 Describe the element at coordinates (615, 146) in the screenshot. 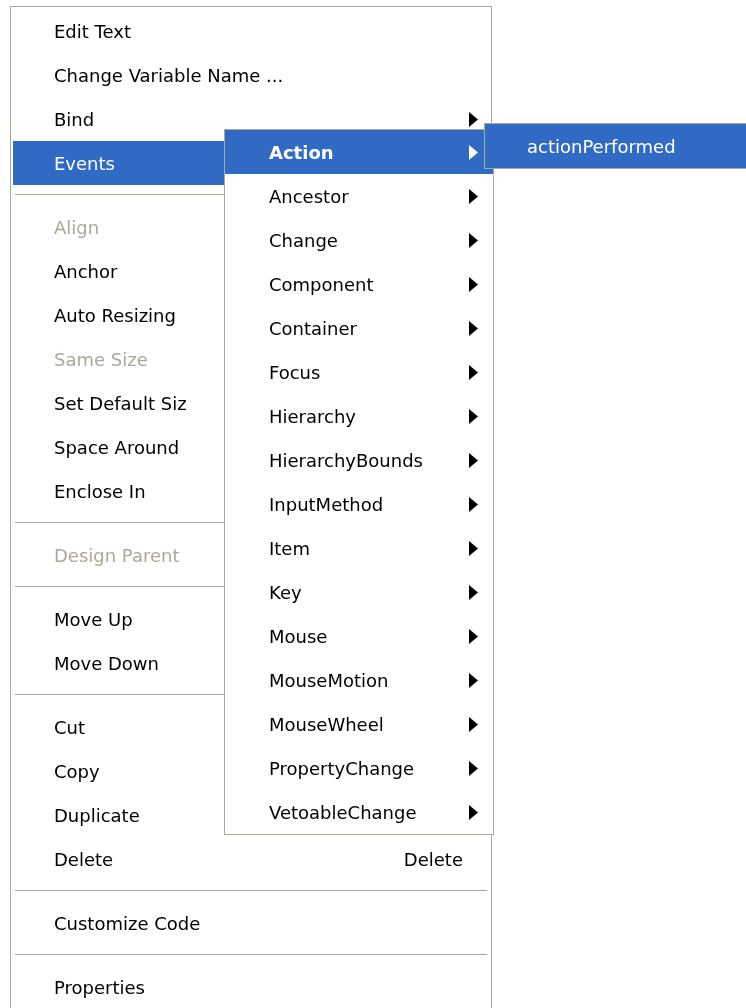

I see `menu-item: actionPerformed` at that location.